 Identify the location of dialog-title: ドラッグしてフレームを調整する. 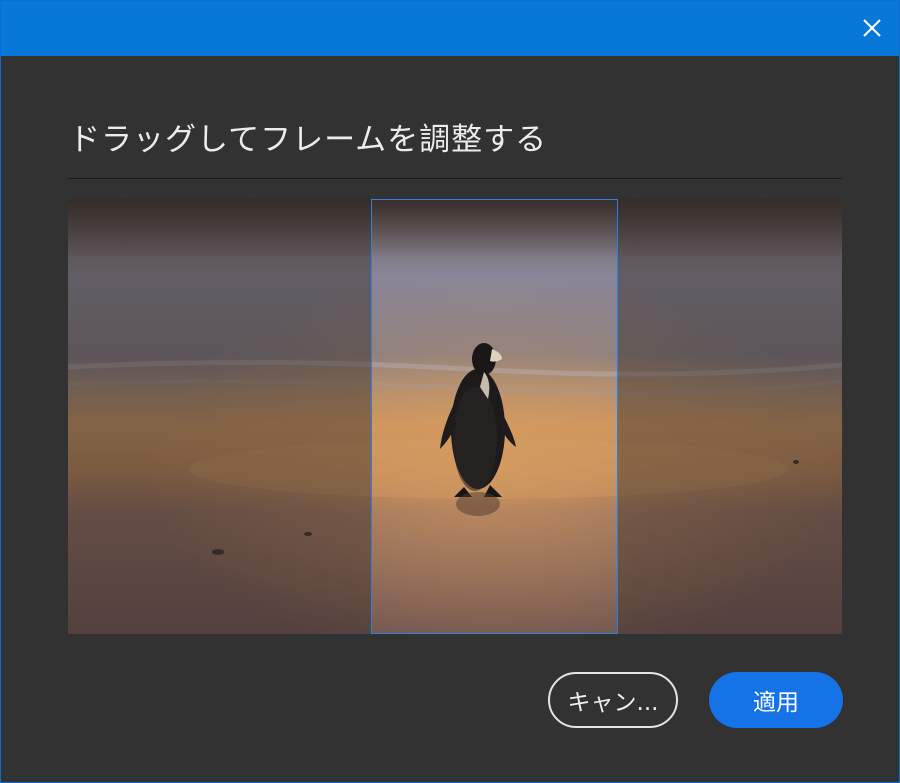
(308, 140).